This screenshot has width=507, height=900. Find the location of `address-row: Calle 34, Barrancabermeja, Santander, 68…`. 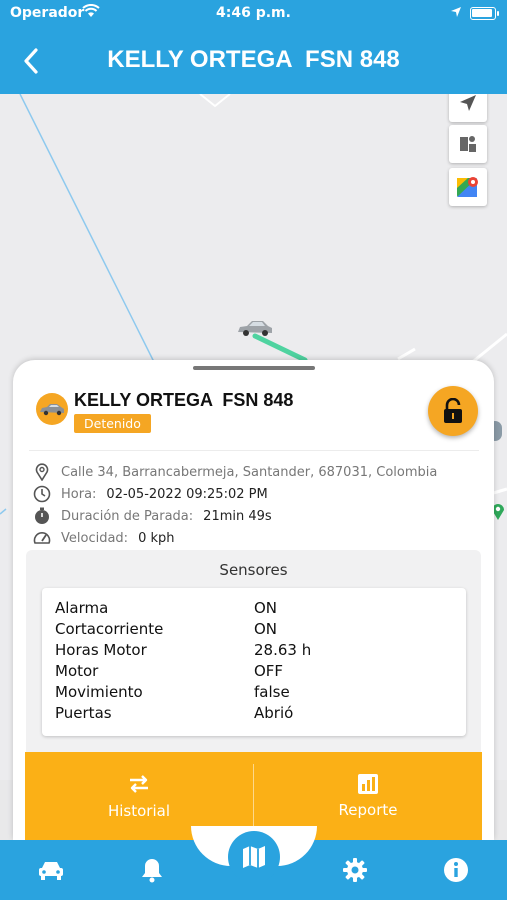

address-row: Calle 34, Barrancabermeja, Santander, 68… is located at coordinates (234, 472).